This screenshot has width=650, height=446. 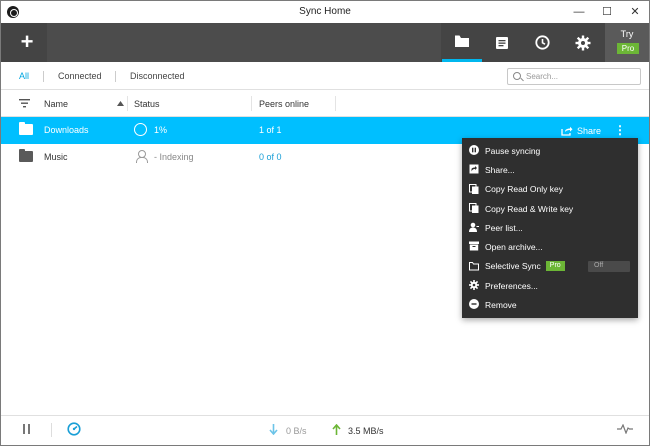 What do you see at coordinates (147, 104) in the screenshot?
I see `column-header-status: Status` at bounding box center [147, 104].